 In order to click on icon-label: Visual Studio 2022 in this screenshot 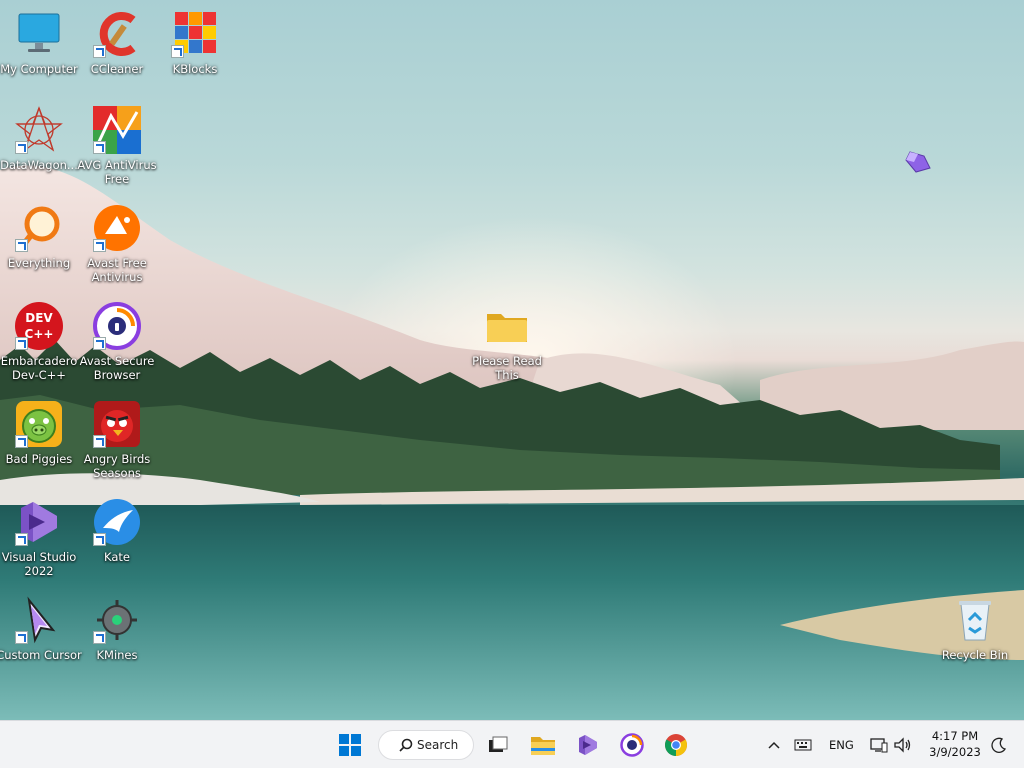, I will do `click(39, 564)`.